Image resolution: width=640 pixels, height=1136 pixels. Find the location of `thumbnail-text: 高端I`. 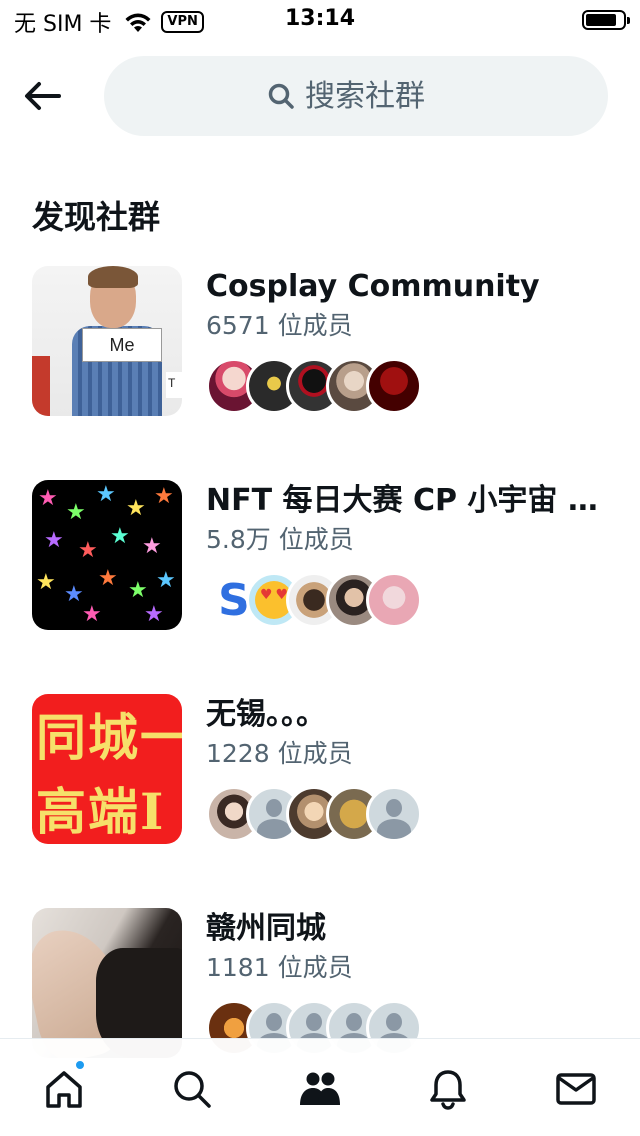

thumbnail-text: 高端I is located at coordinates (101, 811).